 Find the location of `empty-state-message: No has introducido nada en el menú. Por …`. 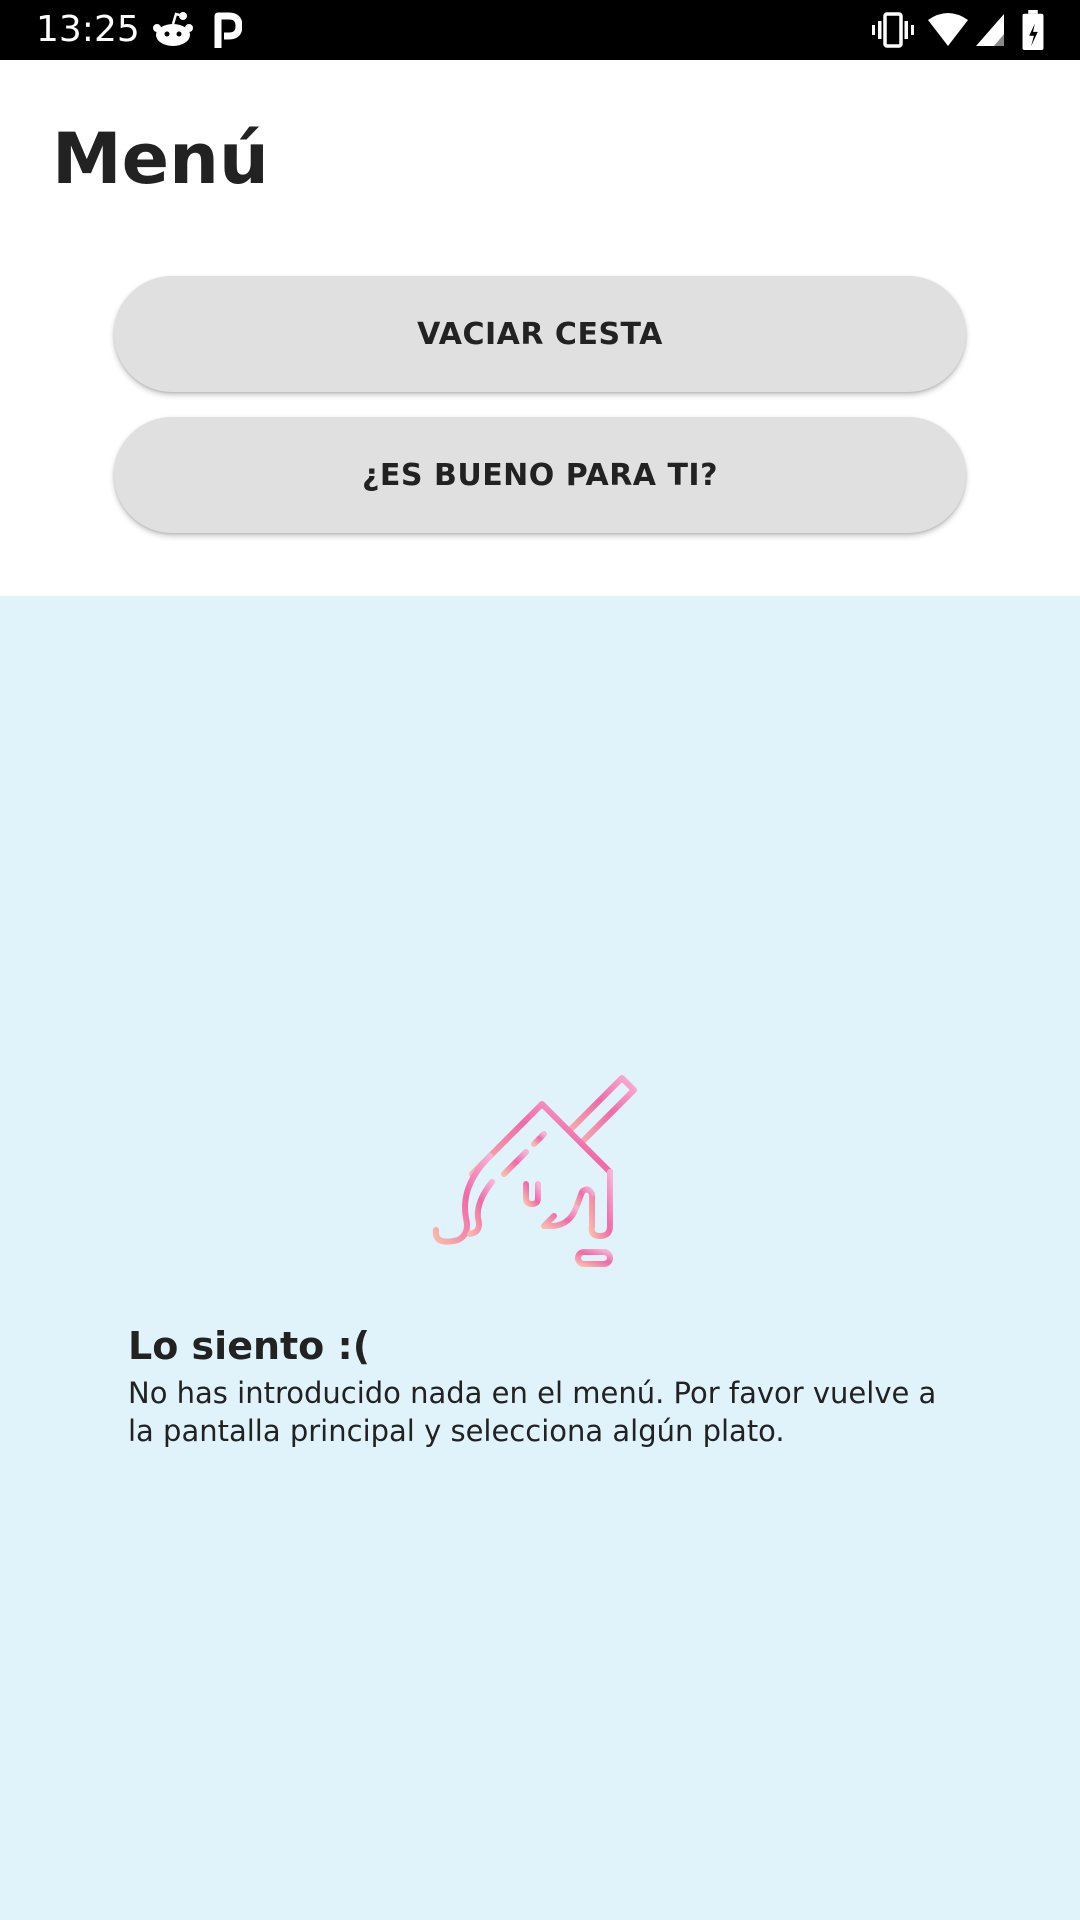

empty-state-message: No has introducido nada en el menú. Por … is located at coordinates (532, 1412).